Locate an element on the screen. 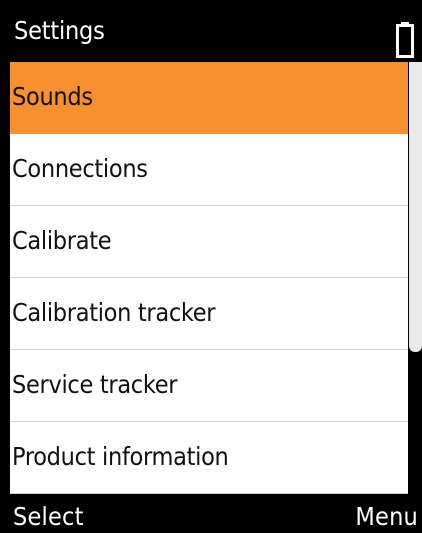 Image resolution: width=422 pixels, height=533 pixels. menu-item-connections: Connections is located at coordinates (209, 170).